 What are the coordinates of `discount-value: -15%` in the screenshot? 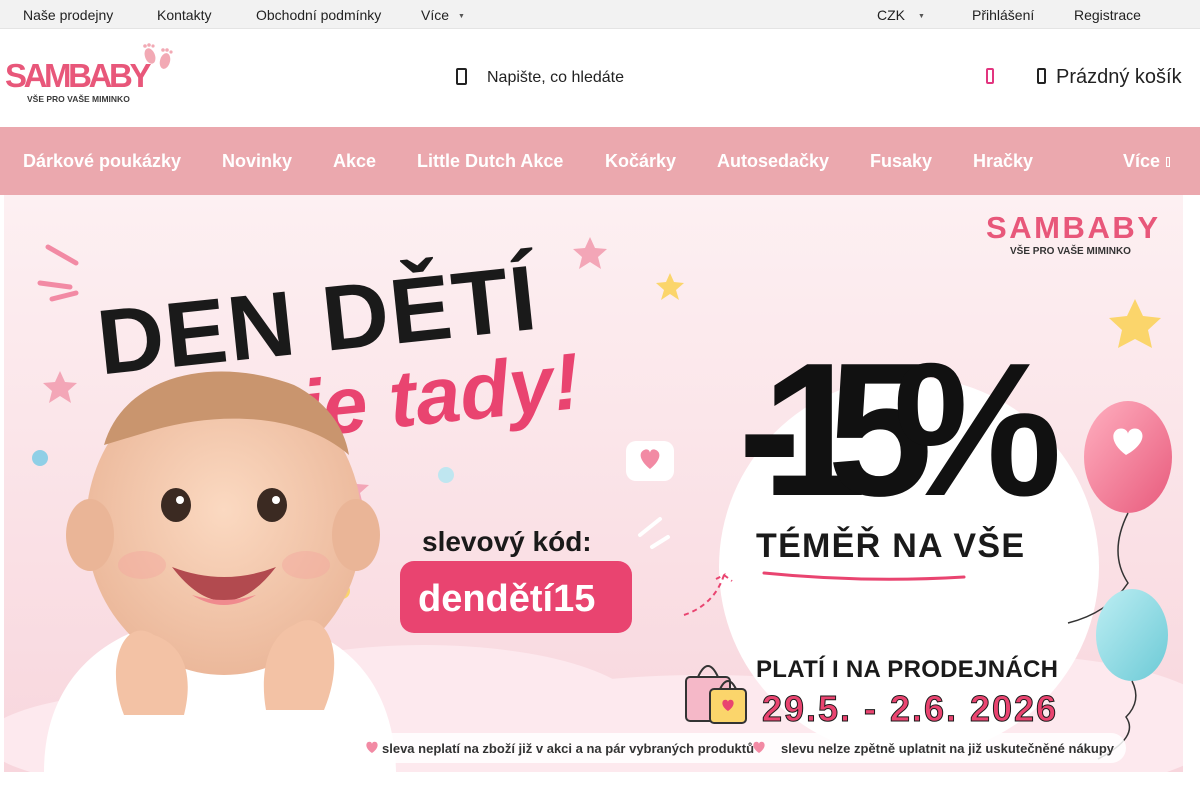 It's located at (897, 430).